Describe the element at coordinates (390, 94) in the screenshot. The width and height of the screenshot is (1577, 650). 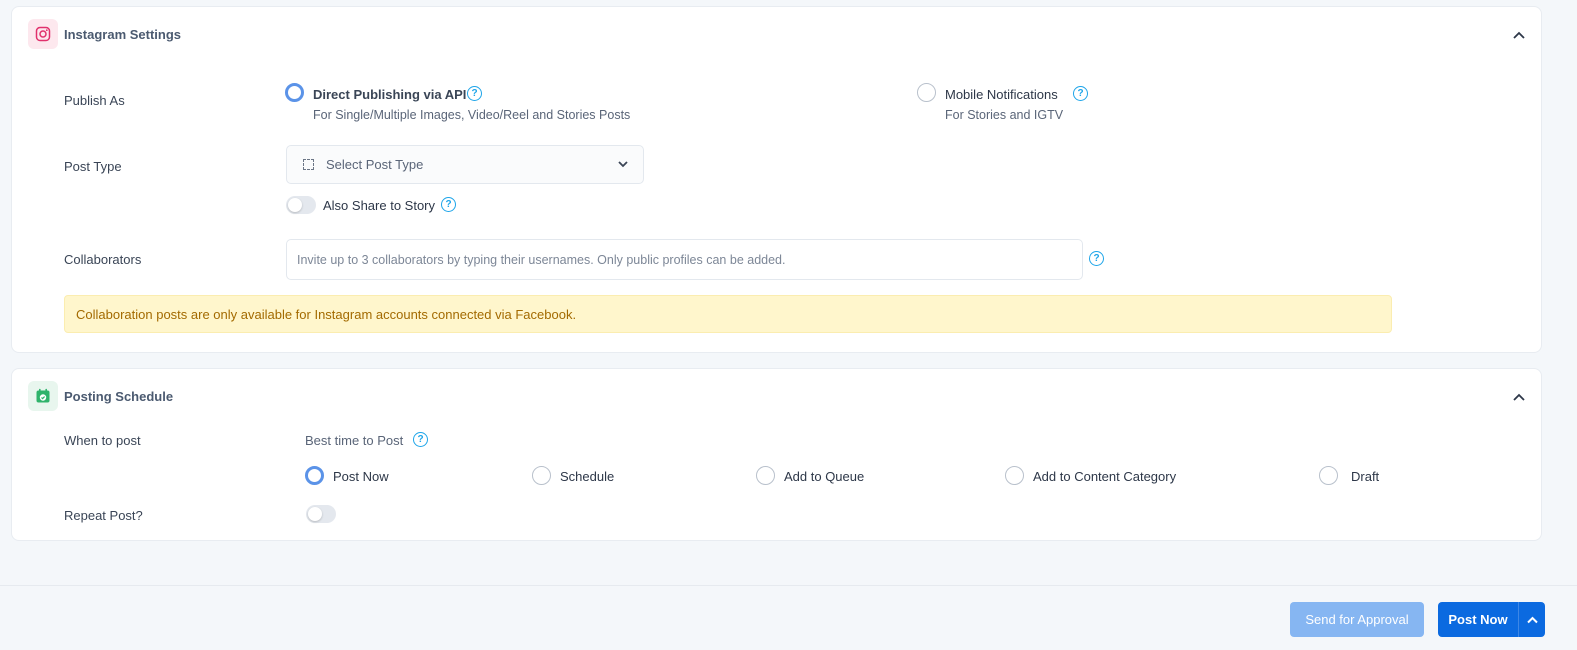
I see `direct-publishing-label: Direct Publishing via API` at that location.